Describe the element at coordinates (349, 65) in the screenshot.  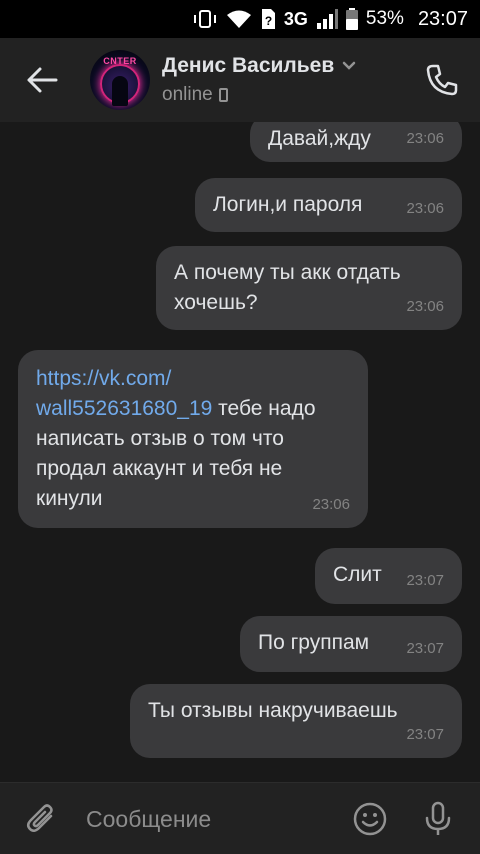
I see `chevron-down-icon` at that location.